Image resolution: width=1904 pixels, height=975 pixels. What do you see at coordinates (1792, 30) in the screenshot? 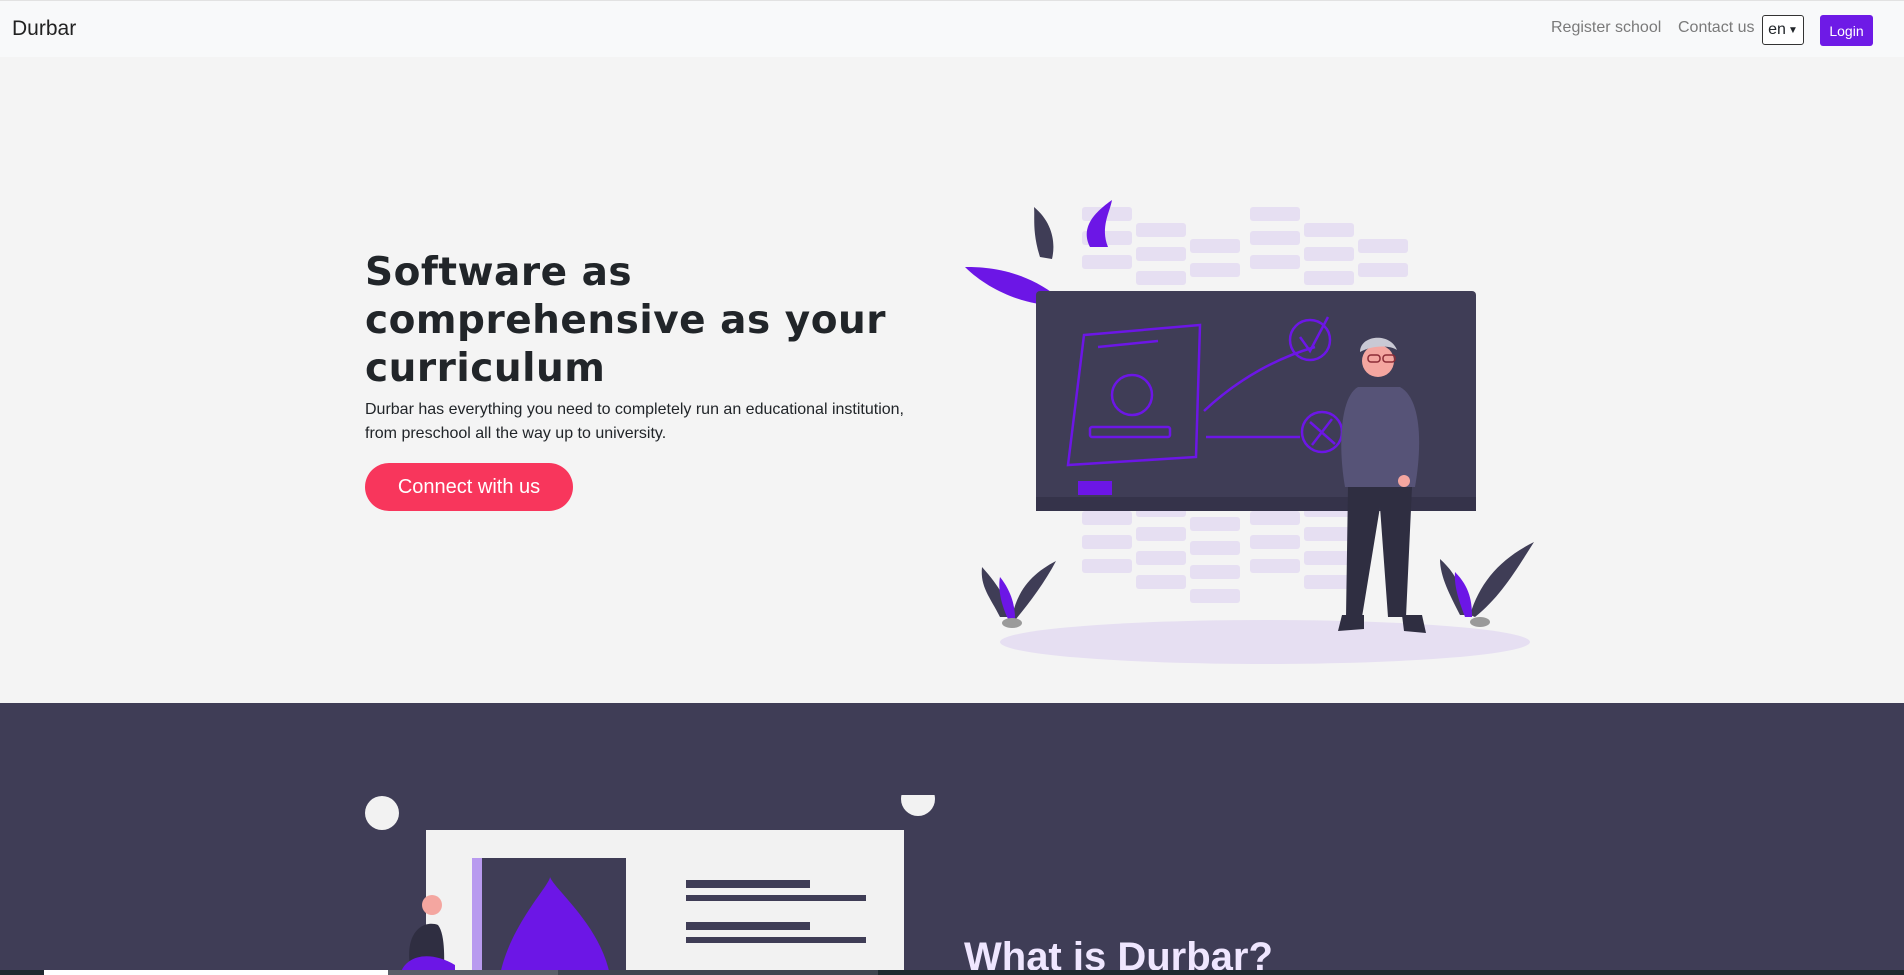
I see `chevron-down-icon: ▼` at bounding box center [1792, 30].